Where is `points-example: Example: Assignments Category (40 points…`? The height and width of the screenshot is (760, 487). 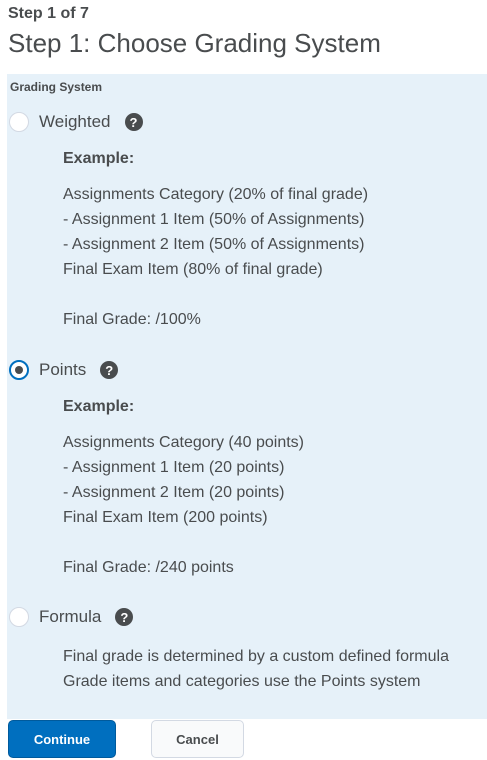
points-example: Example: Assignments Category (40 points… is located at coordinates (183, 489).